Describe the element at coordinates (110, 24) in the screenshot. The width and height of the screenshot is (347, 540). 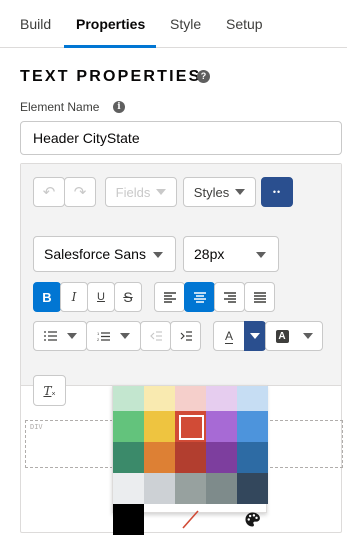
I see `tab-properties: Properties` at that location.